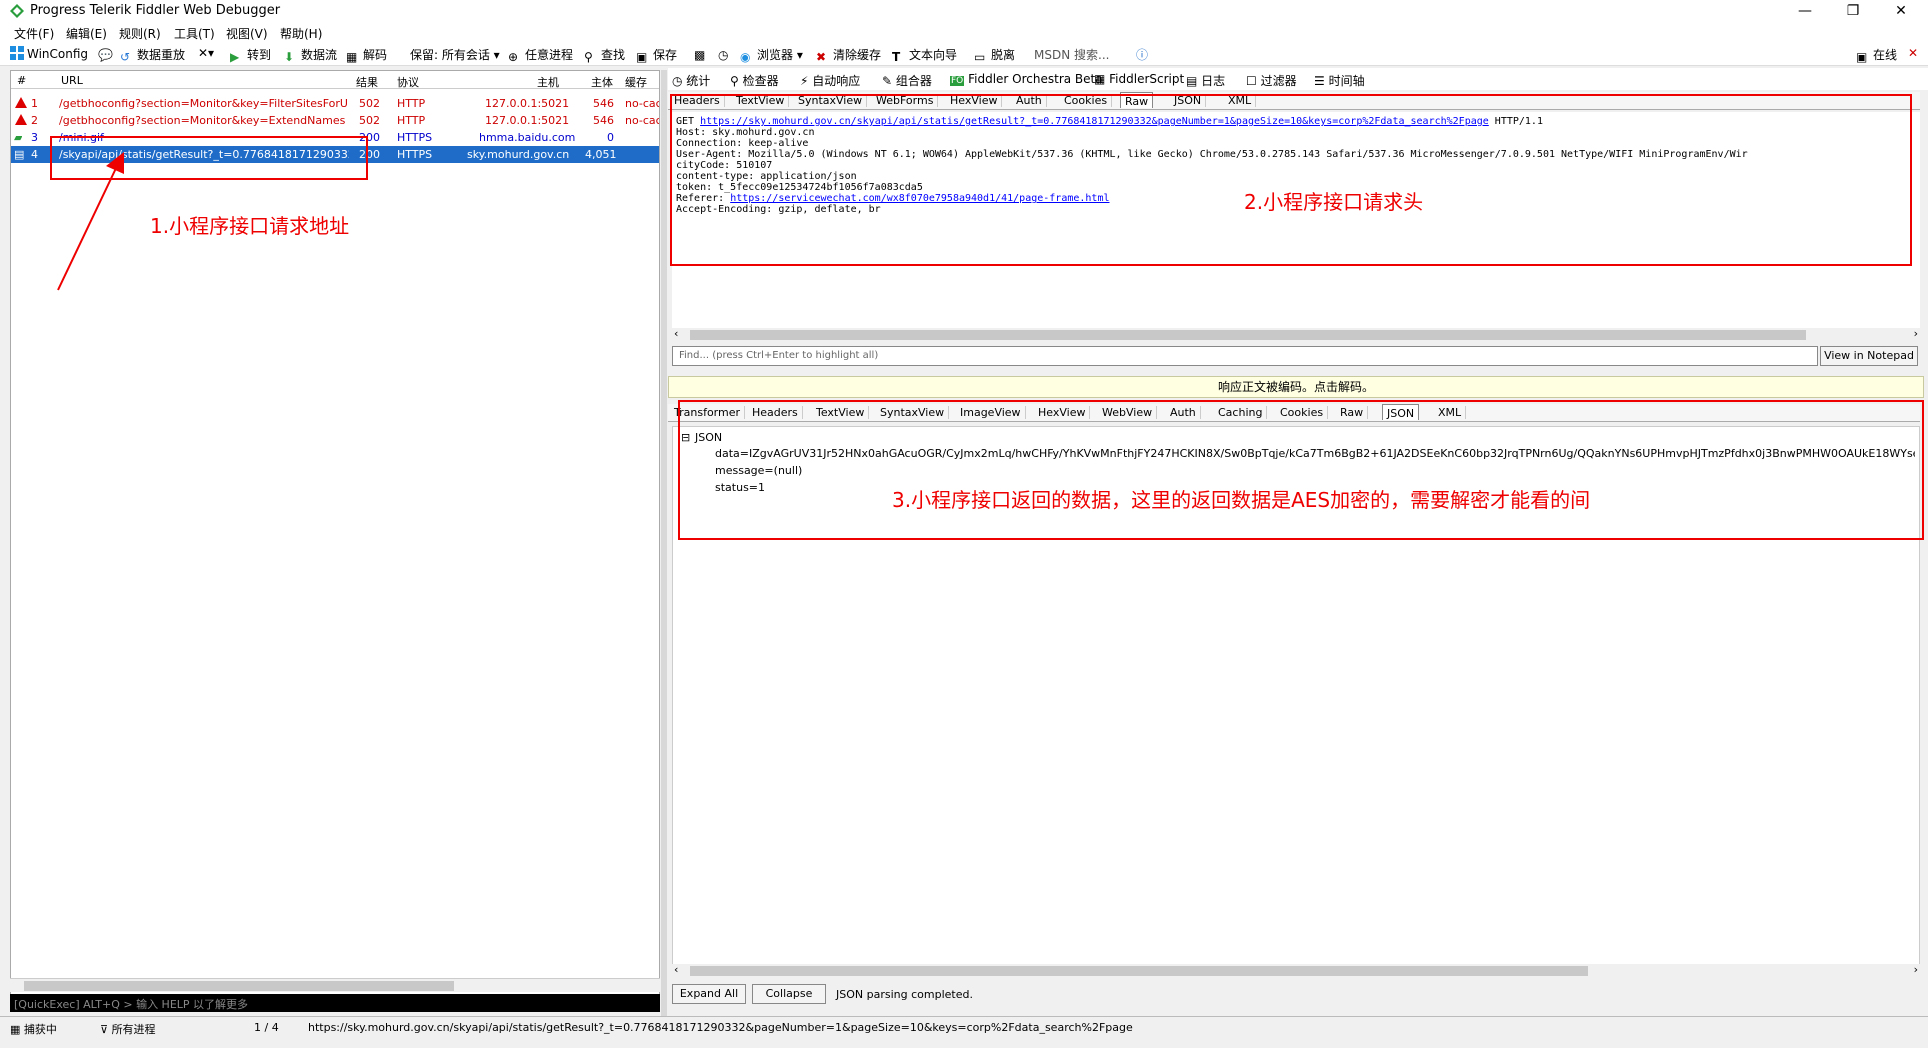  What do you see at coordinates (34, 137) in the screenshot?
I see `row-num: 3` at bounding box center [34, 137].